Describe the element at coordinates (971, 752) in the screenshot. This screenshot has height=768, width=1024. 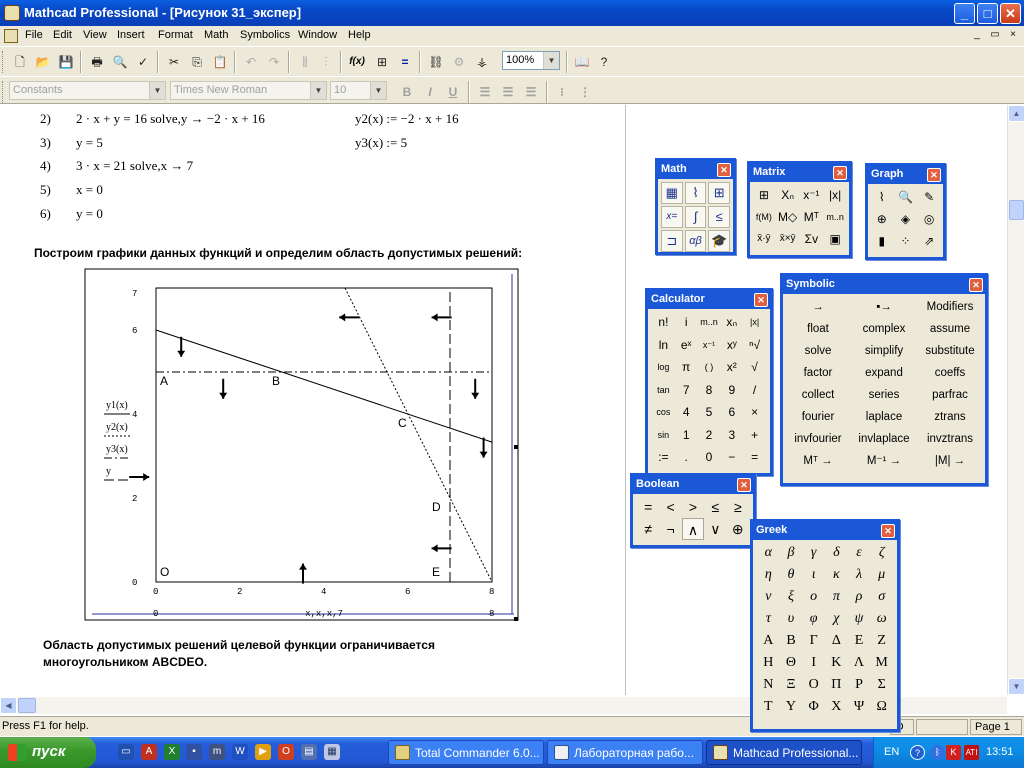
I see `ati-icon: ATI` at that location.